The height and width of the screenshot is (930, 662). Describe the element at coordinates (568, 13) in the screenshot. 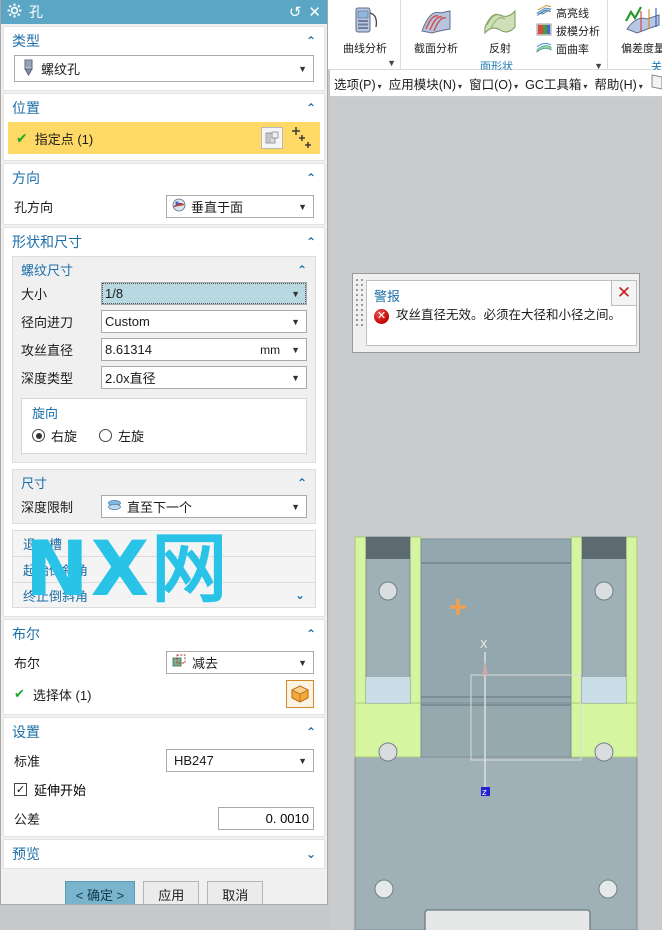

I see `highlight-line-button: 高亮线` at that location.